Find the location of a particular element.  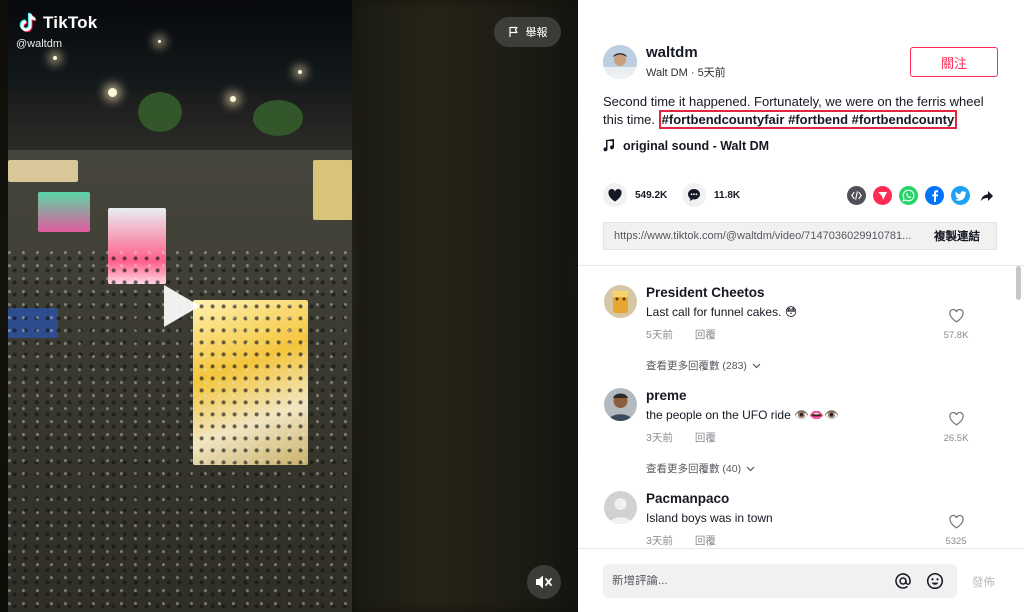

author-username: waltdm is located at coordinates (686, 52).